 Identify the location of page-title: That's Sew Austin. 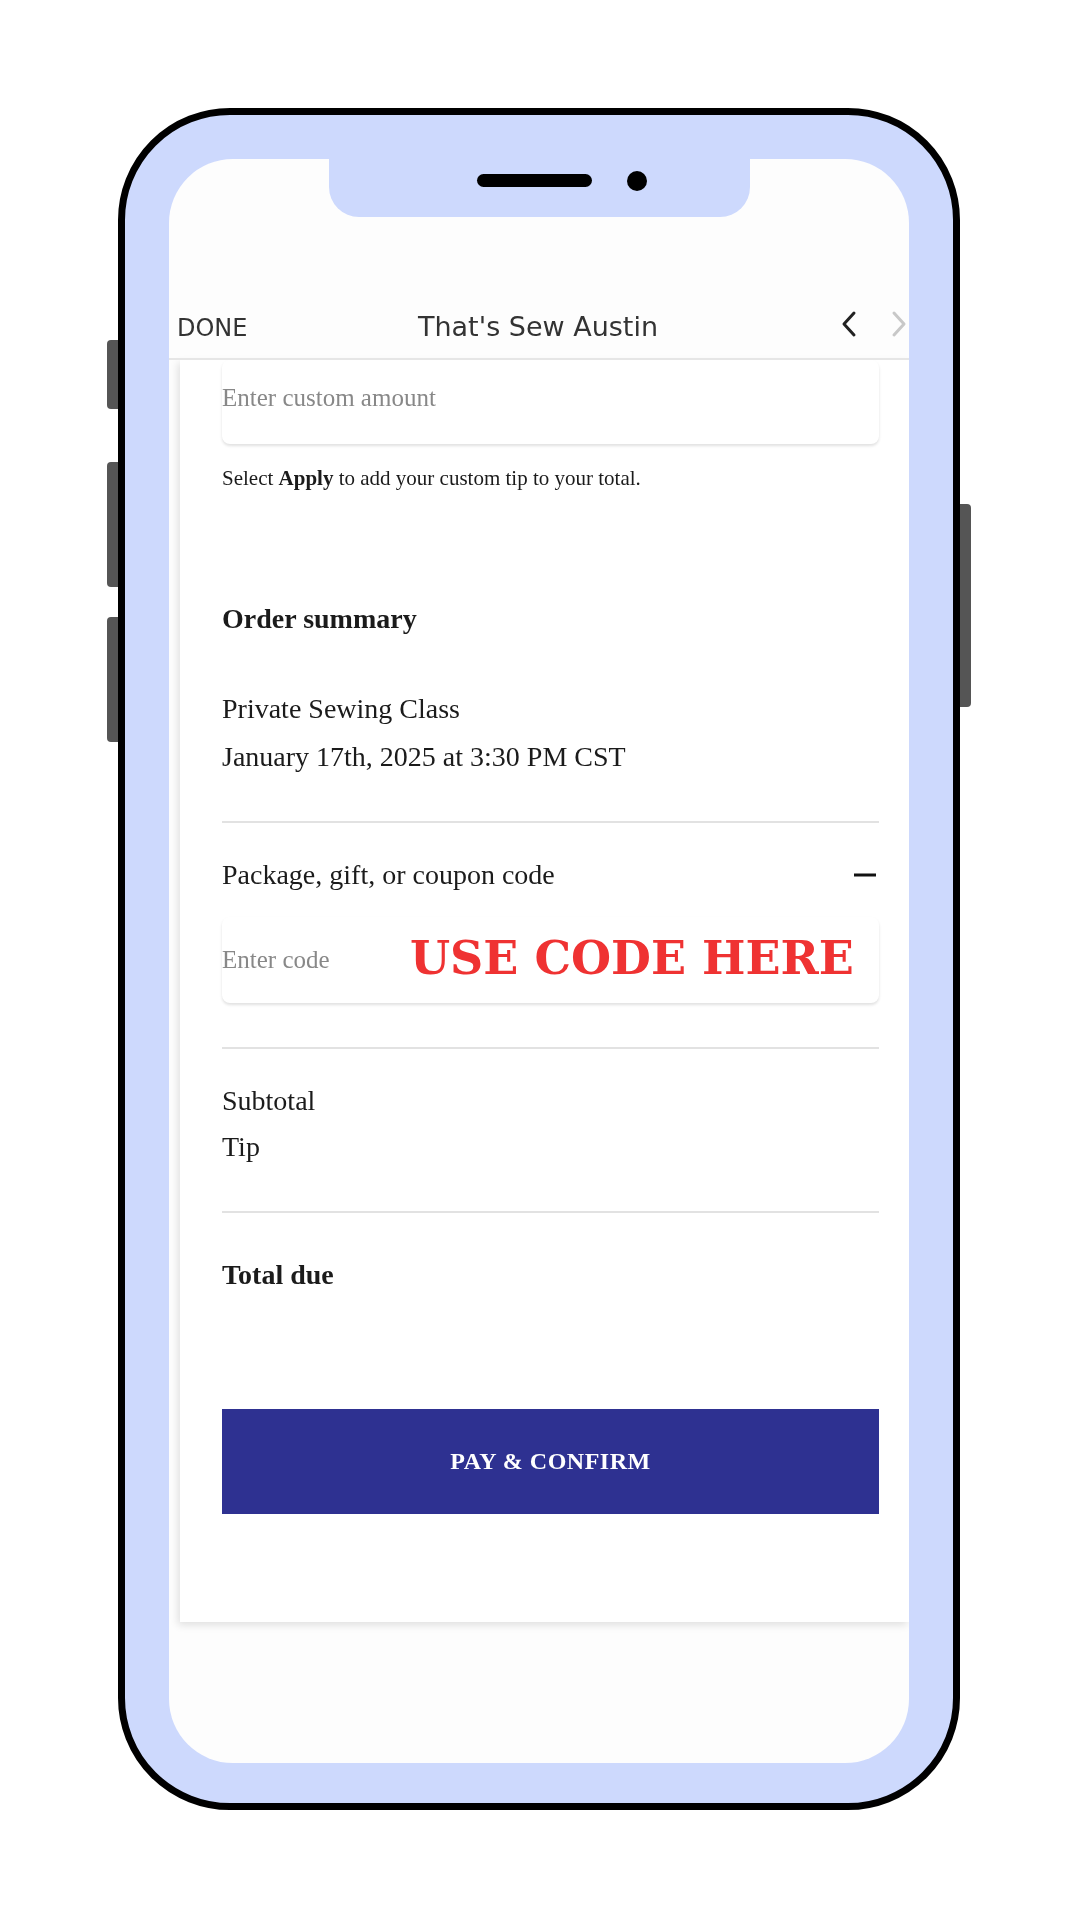
(538, 326).